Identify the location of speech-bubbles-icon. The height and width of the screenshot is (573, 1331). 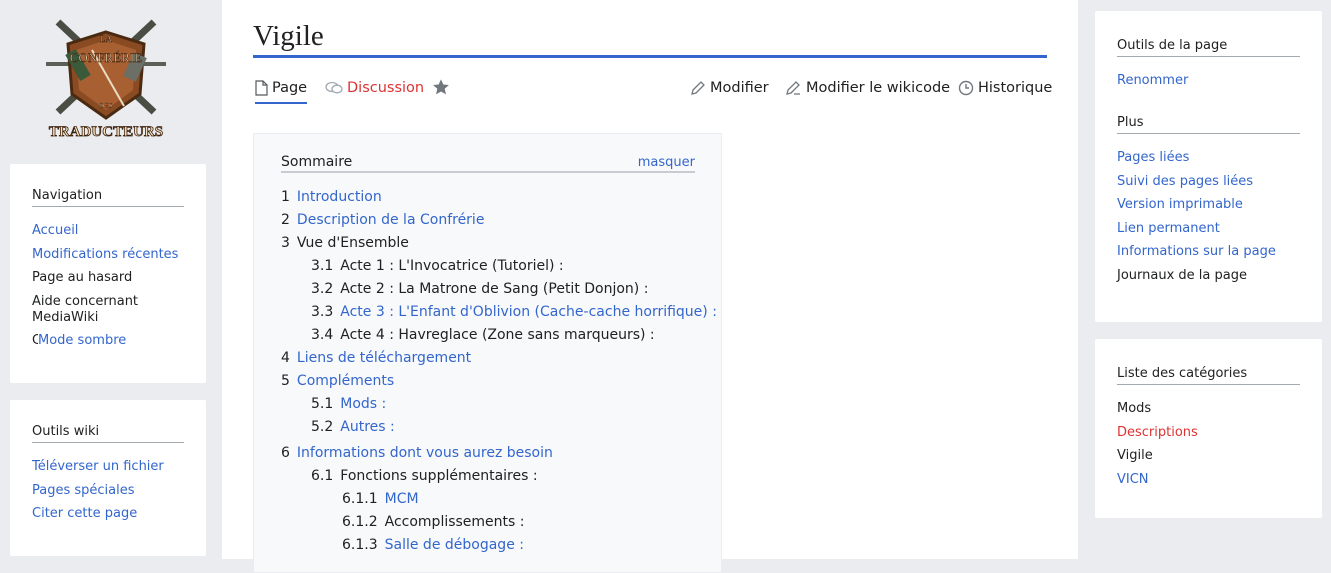
(334, 87).